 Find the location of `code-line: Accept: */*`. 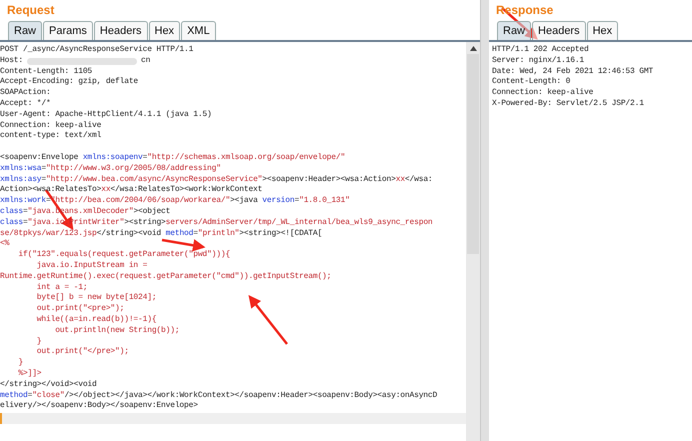

code-line: Accept: */* is located at coordinates (25, 104).